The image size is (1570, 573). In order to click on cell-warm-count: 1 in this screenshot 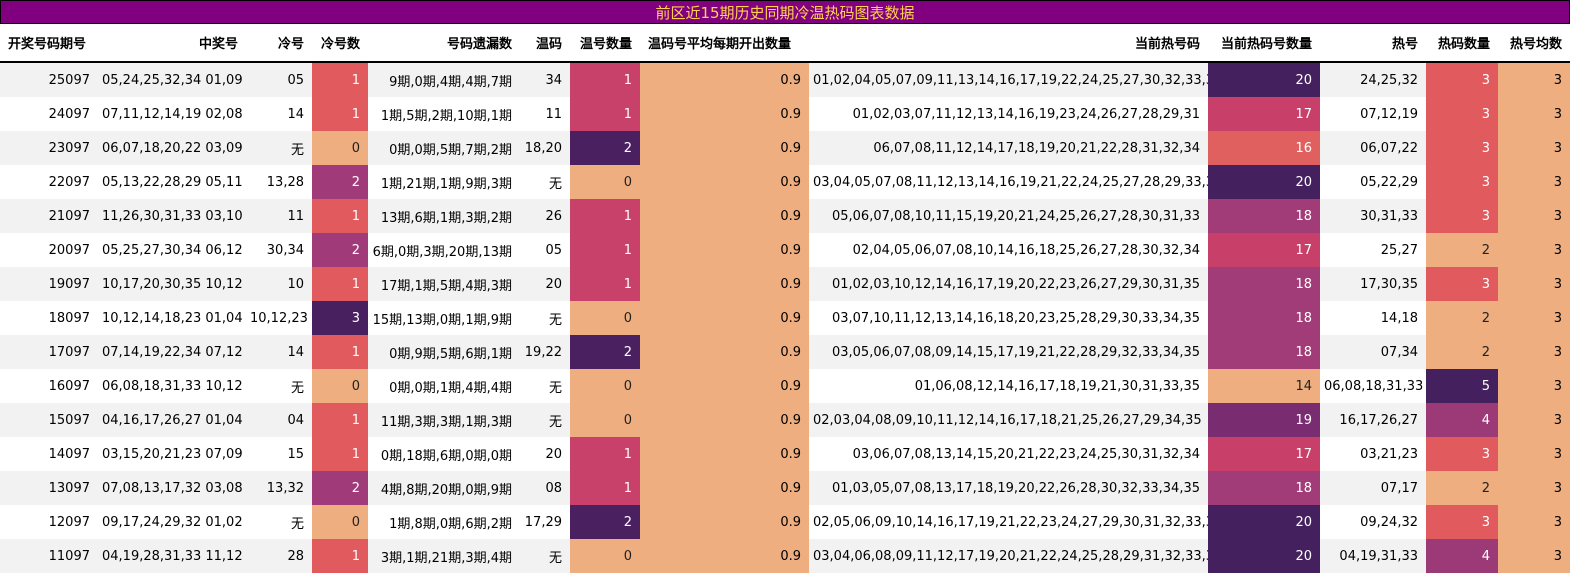, I will do `click(605, 454)`.